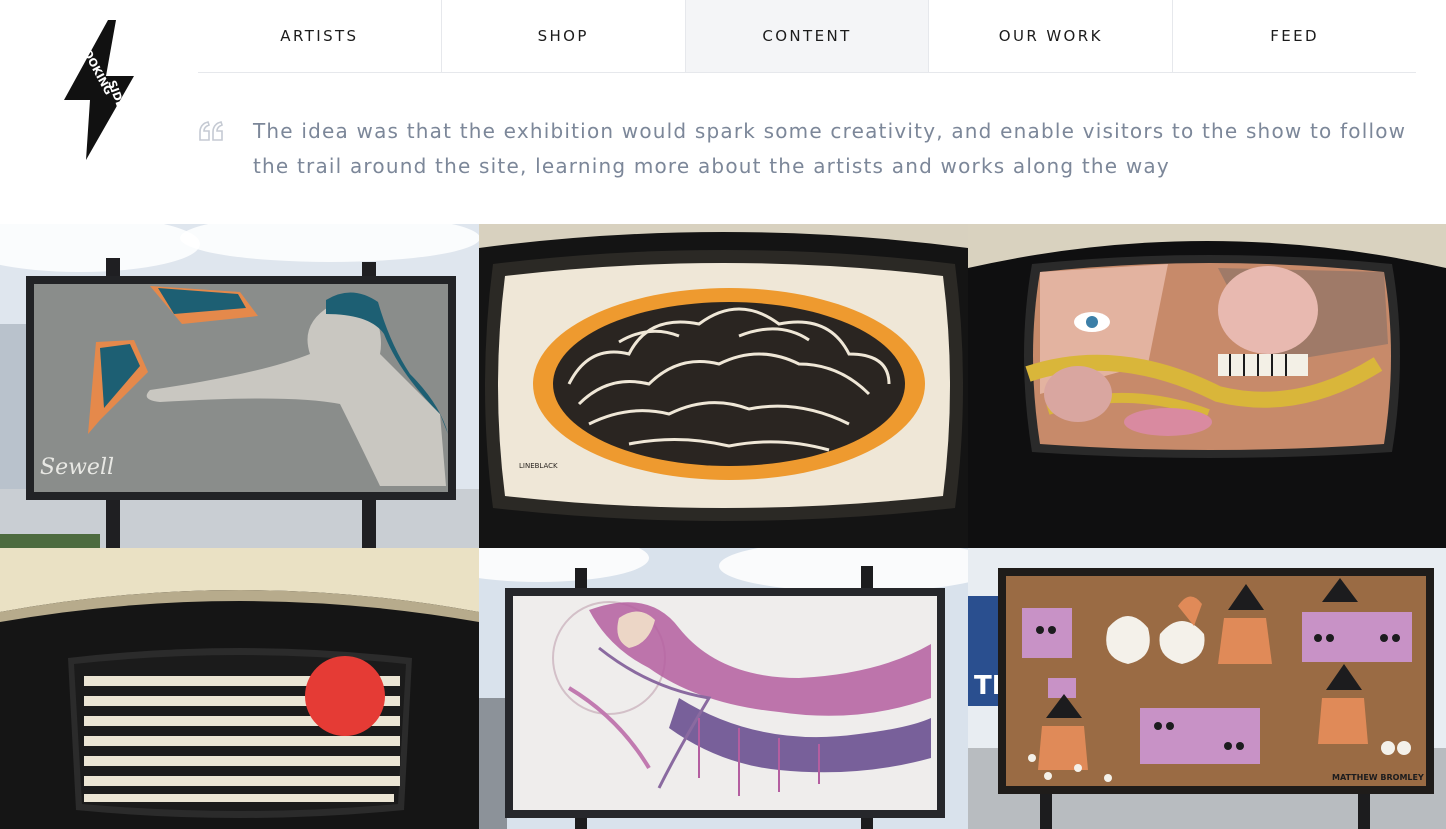 This screenshot has height=829, width=1446. Describe the element at coordinates (1051, 36) in the screenshot. I see `nav-item-our-work: OUR WORK` at that location.